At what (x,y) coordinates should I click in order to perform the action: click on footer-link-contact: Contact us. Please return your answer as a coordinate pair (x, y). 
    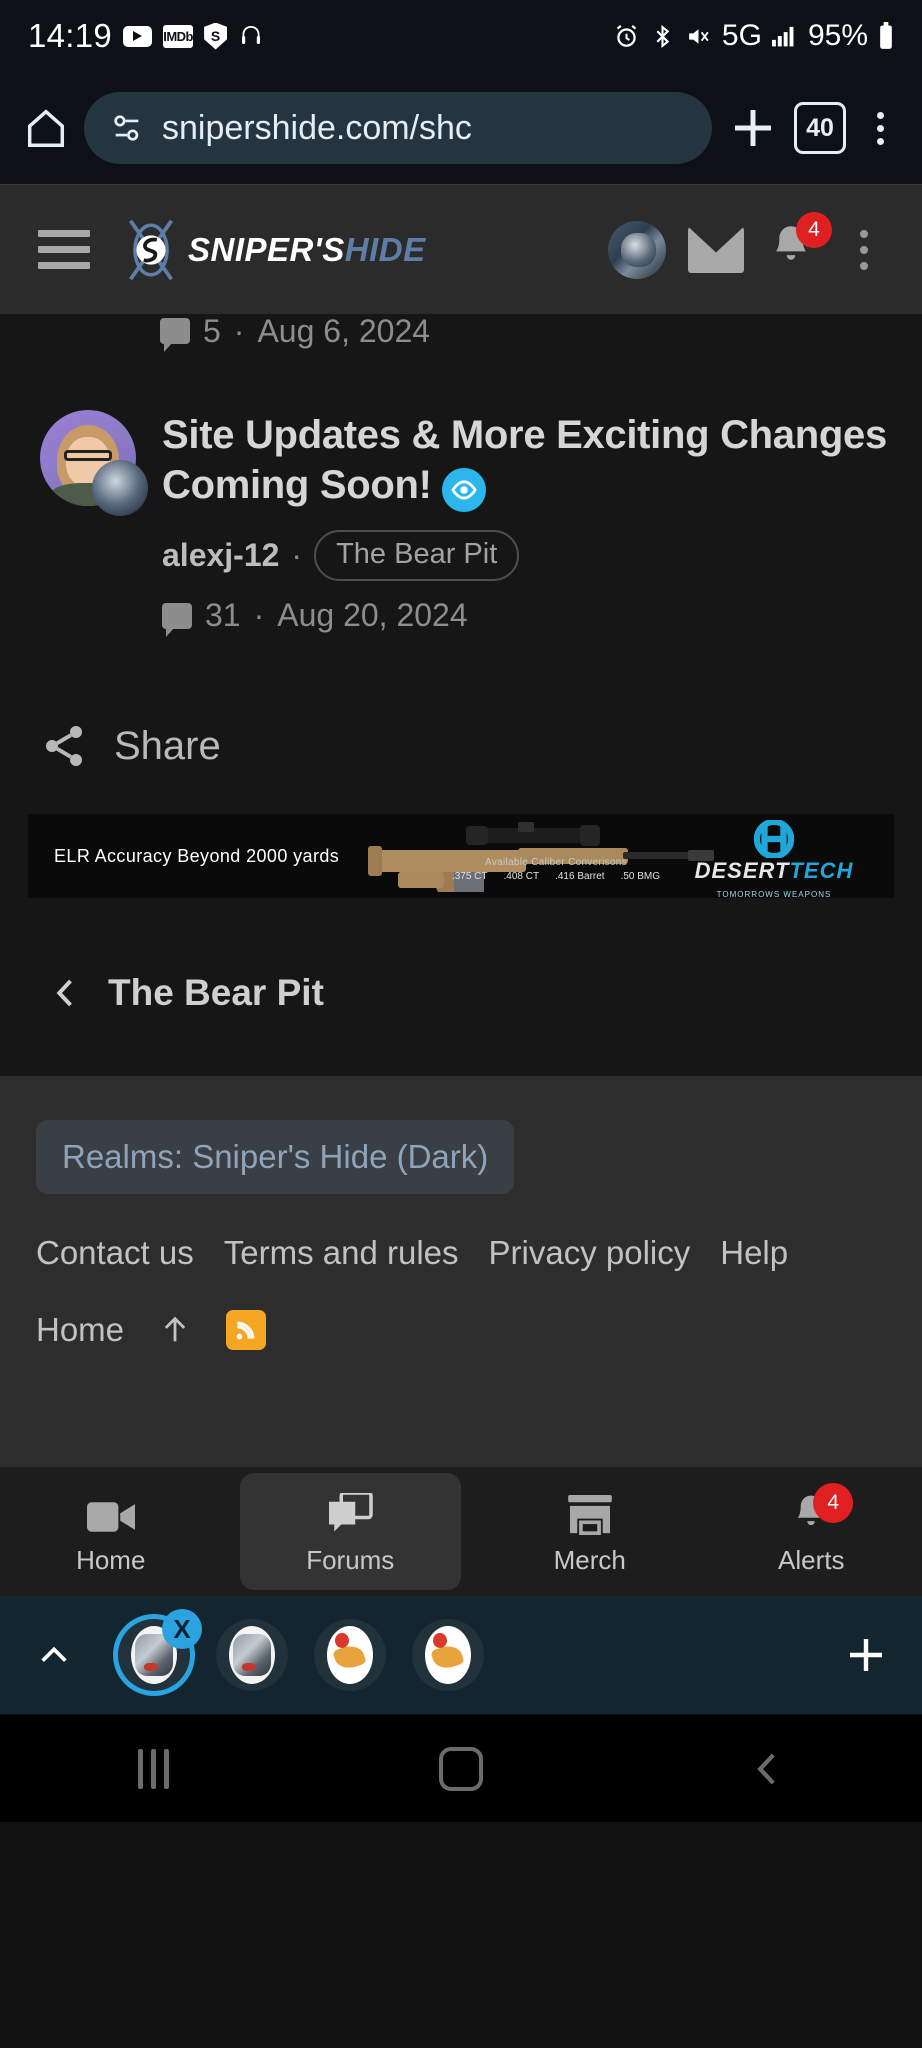
    Looking at the image, I should click on (115, 1253).